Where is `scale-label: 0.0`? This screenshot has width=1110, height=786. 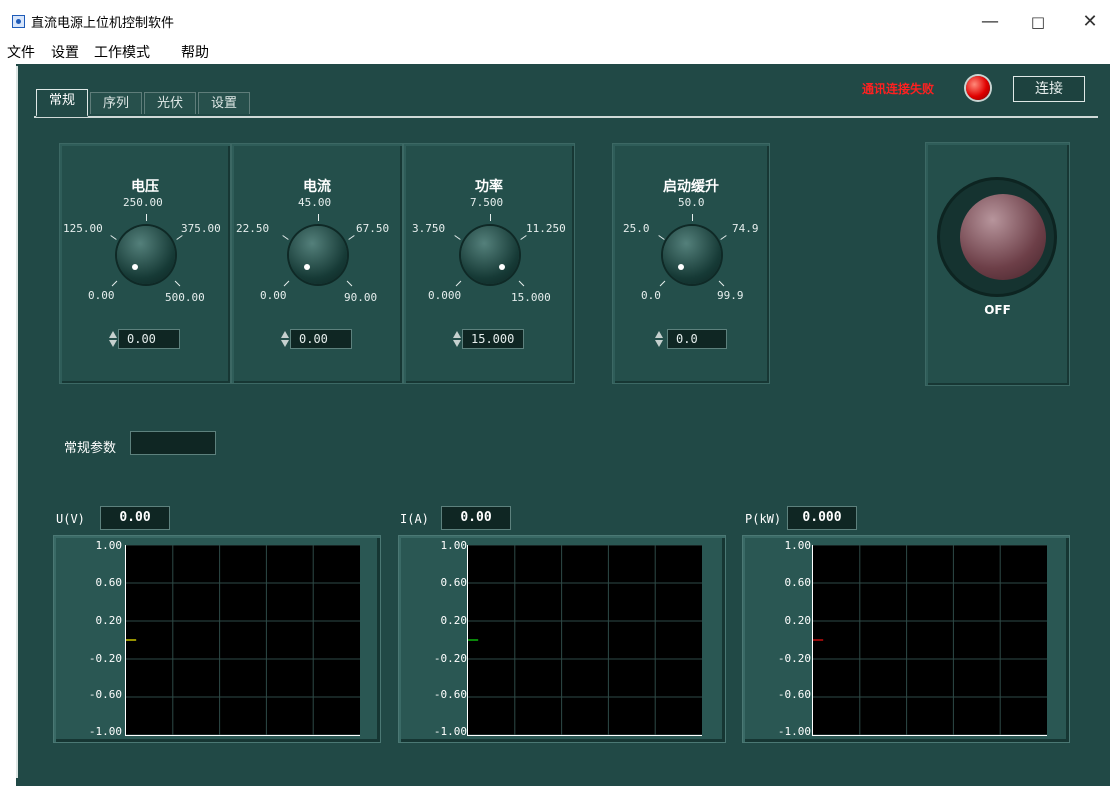 scale-label: 0.0 is located at coordinates (651, 295).